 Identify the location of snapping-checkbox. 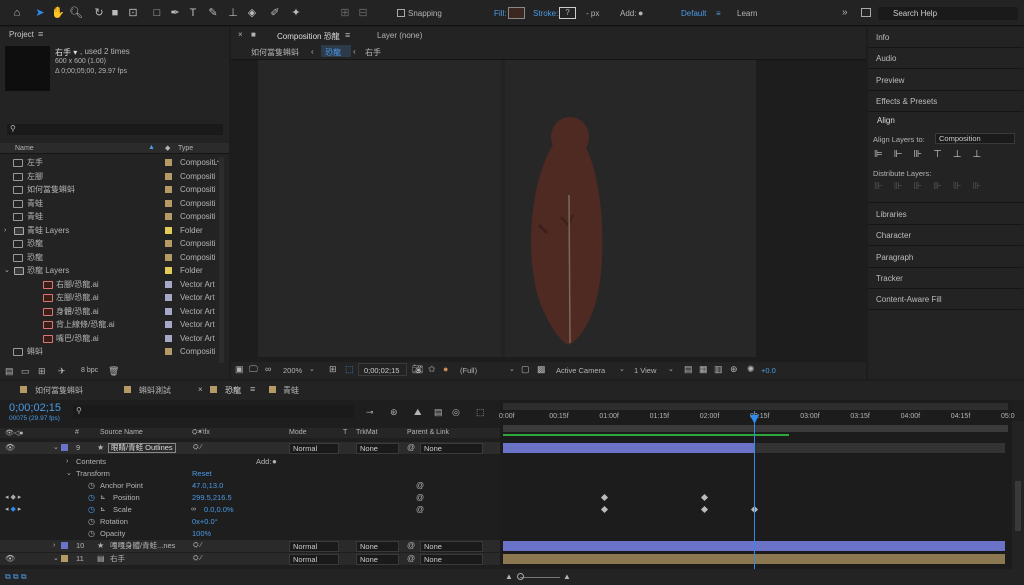
(401, 13).